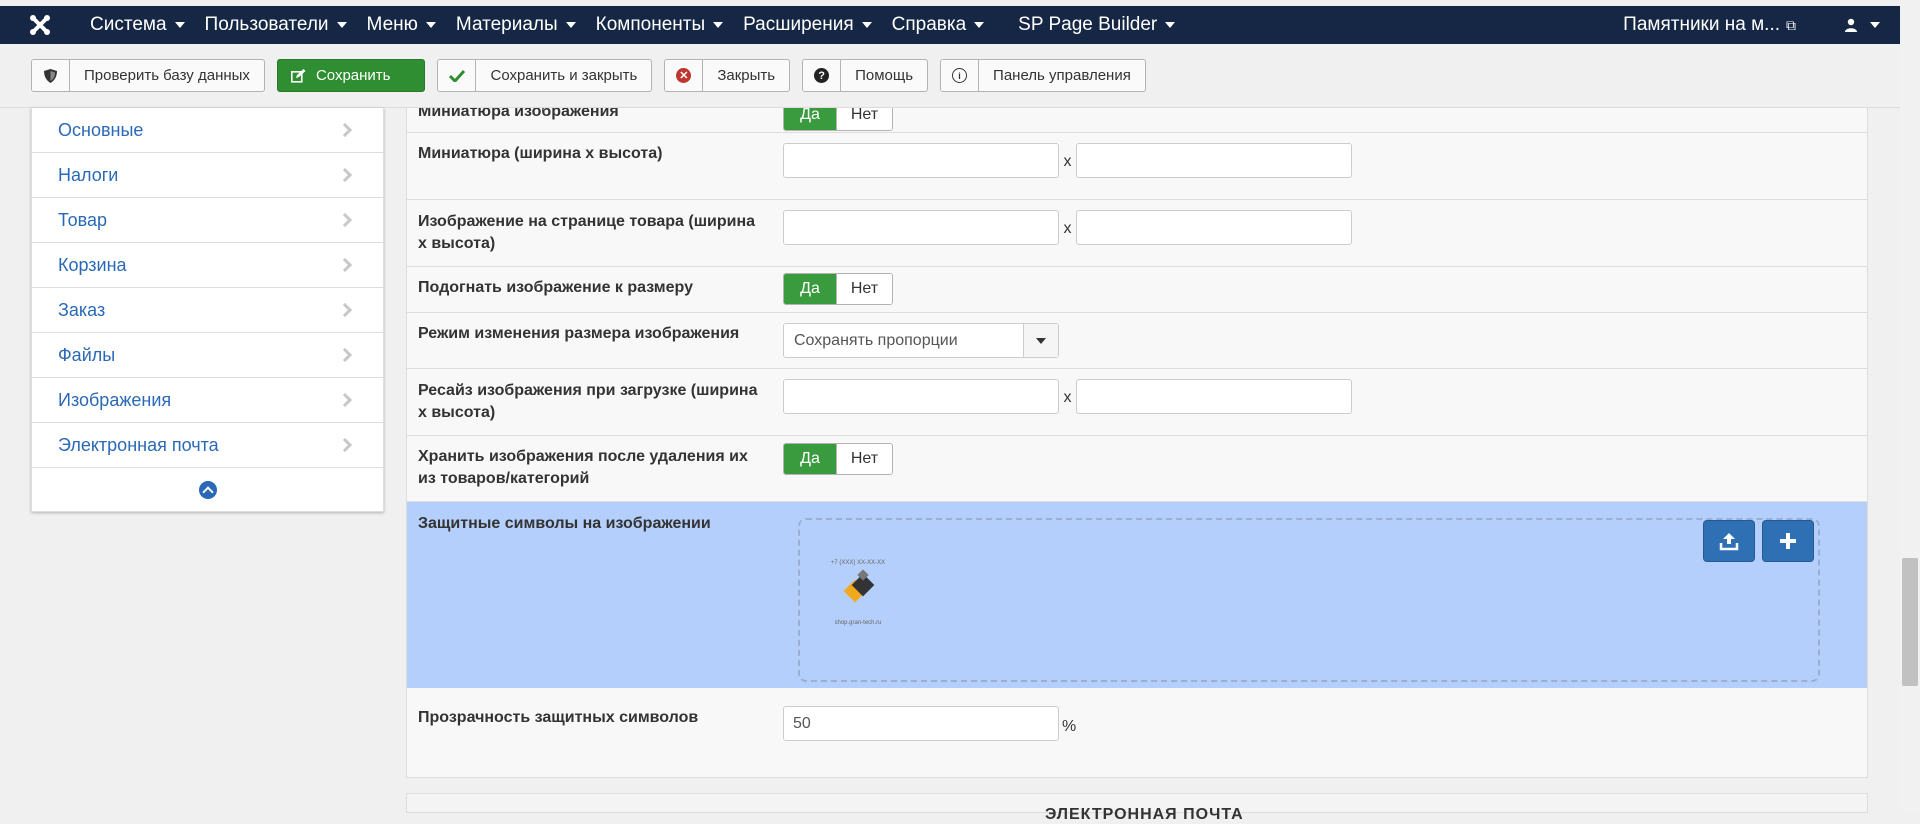 The height and width of the screenshot is (824, 1920). Describe the element at coordinates (921, 723) in the screenshot. I see `opacity-input: 50` at that location.